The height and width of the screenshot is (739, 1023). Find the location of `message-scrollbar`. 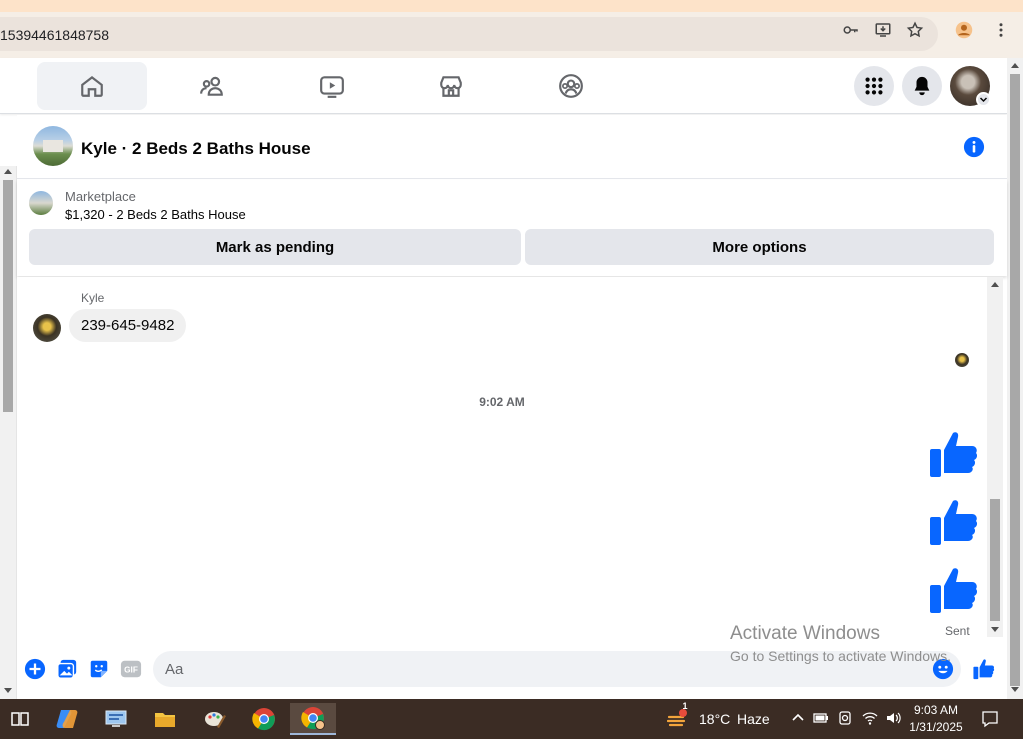

message-scrollbar is located at coordinates (995, 457).